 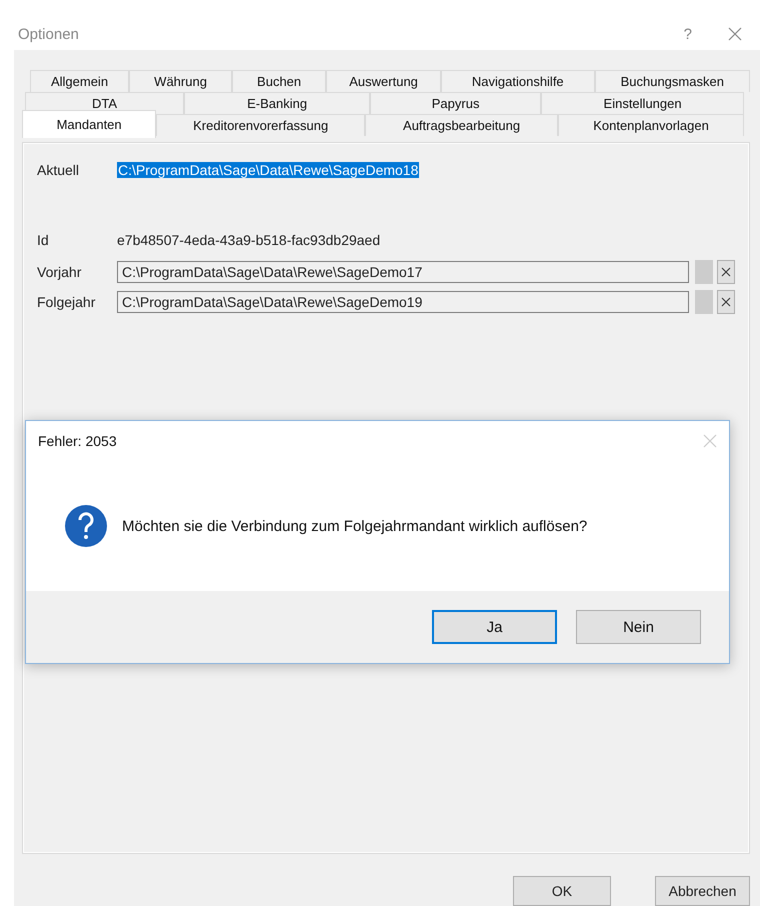 What do you see at coordinates (180, 81) in the screenshot?
I see `tab: Währung` at bounding box center [180, 81].